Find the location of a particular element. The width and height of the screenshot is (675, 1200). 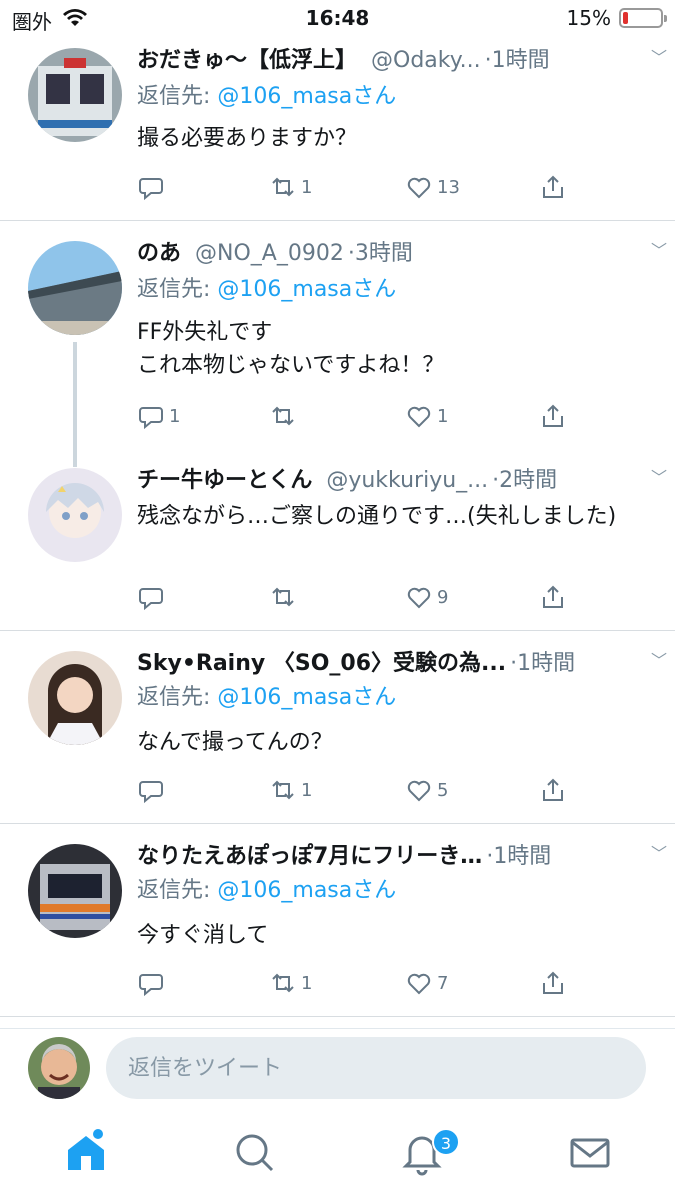

reply-button: 1 is located at coordinates (158, 416).